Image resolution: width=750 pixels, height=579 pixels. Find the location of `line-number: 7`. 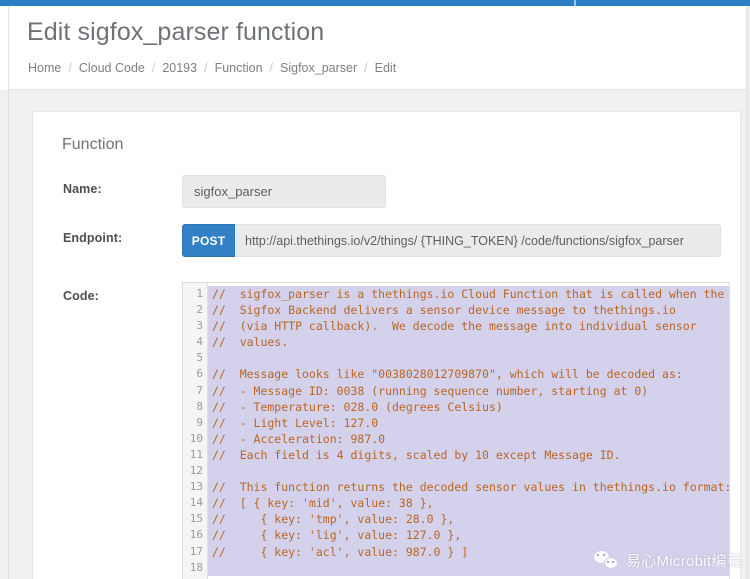

line-number: 7 is located at coordinates (199, 390).